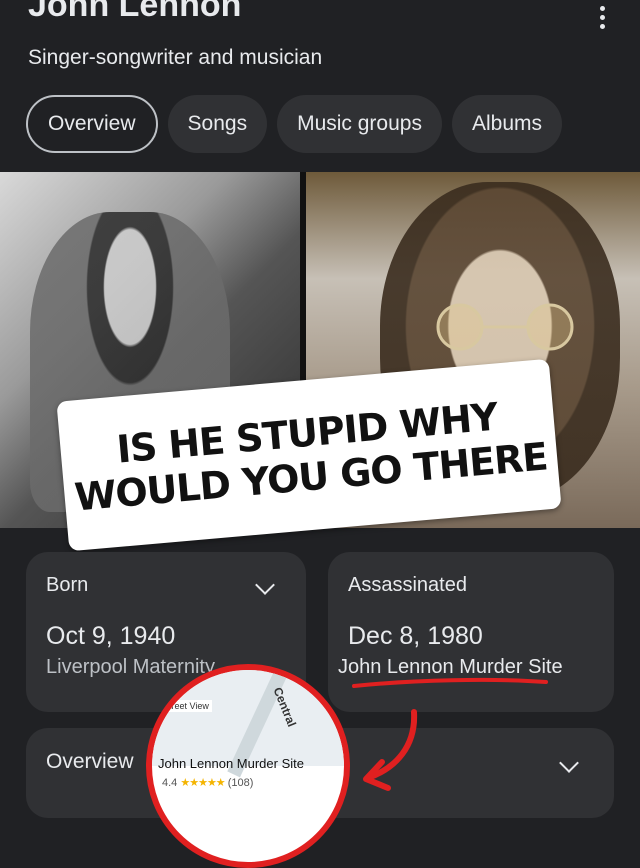 The height and width of the screenshot is (868, 640). What do you see at coordinates (92, 124) in the screenshot?
I see `tab-overview: Overview` at bounding box center [92, 124].